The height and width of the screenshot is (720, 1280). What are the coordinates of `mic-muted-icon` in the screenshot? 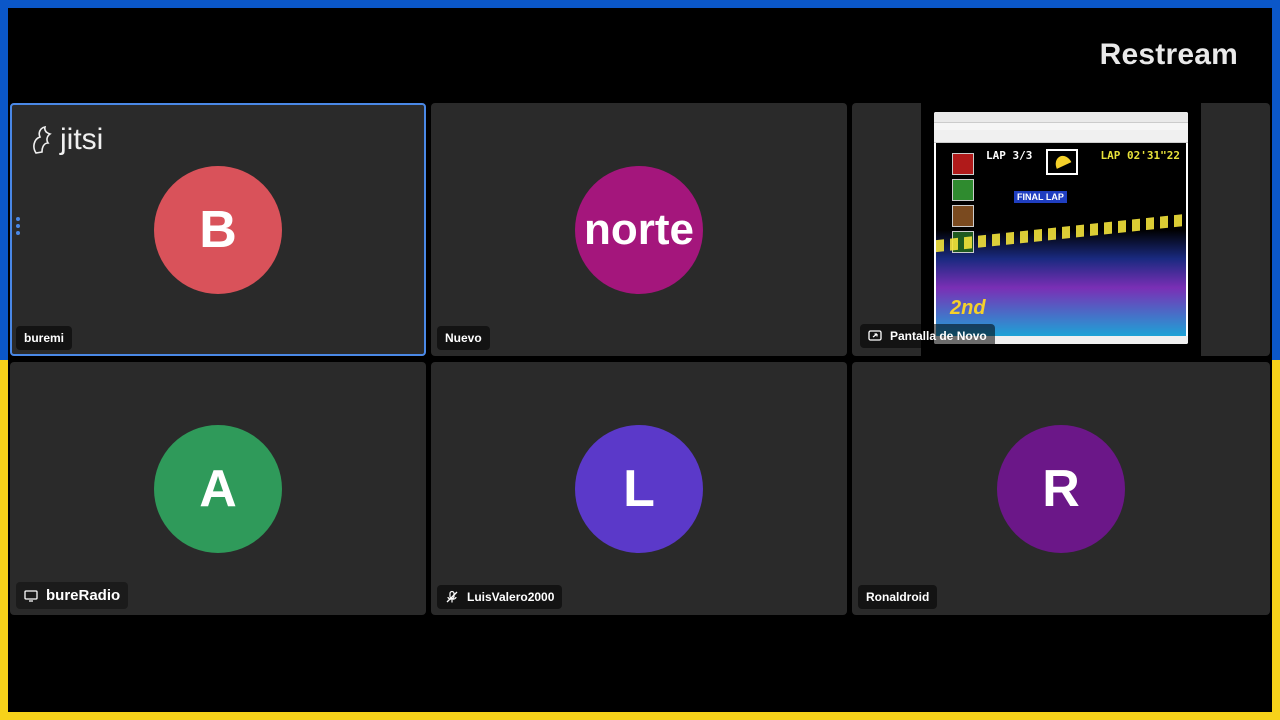 It's located at (452, 596).